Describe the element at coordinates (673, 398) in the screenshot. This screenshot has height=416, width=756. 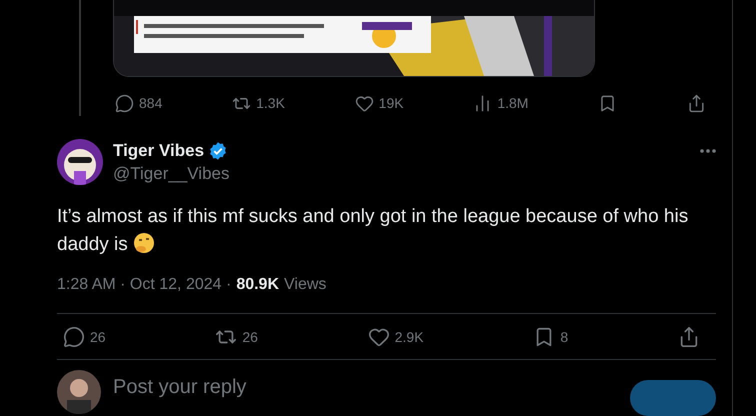
I see `reply-button` at that location.